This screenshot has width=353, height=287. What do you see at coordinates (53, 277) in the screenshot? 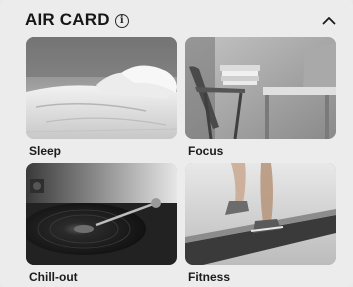
I see `card-label: Chill-out` at bounding box center [53, 277].